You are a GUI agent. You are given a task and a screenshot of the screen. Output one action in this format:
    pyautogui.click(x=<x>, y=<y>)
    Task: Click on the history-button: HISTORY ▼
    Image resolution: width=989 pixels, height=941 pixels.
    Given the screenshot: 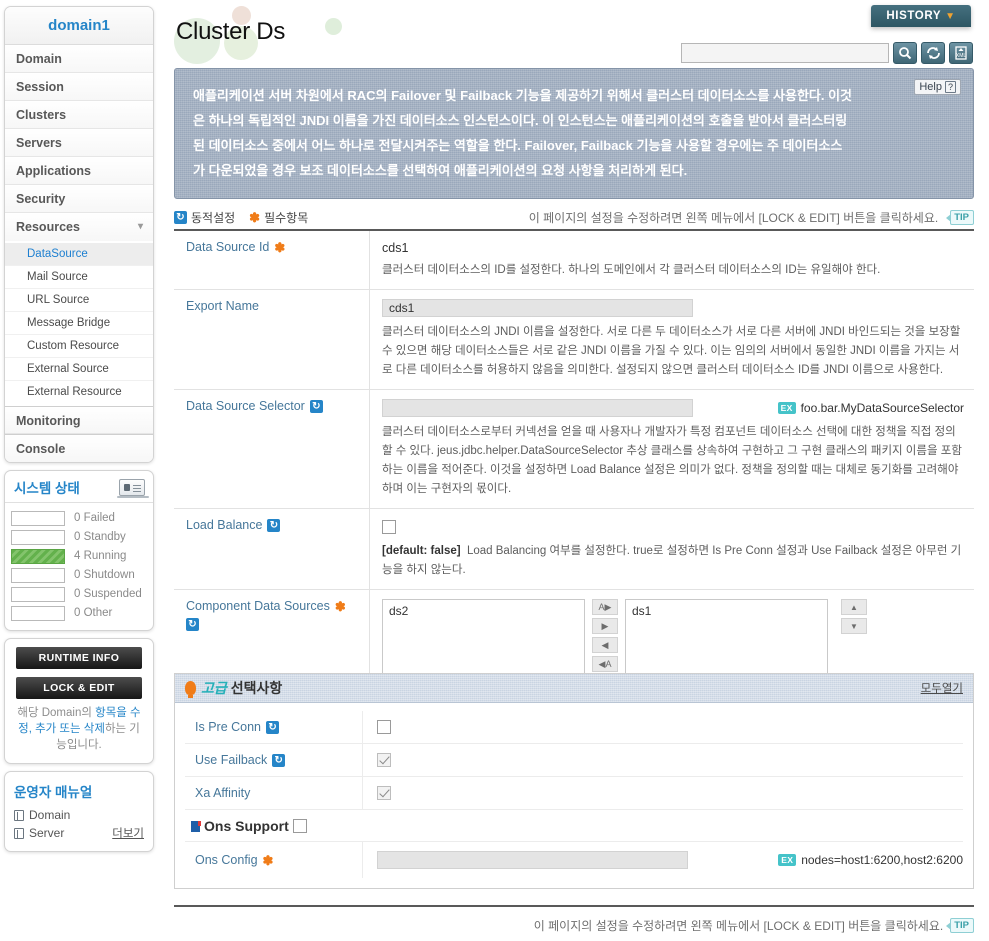 What is the action you would take?
    pyautogui.click(x=921, y=16)
    